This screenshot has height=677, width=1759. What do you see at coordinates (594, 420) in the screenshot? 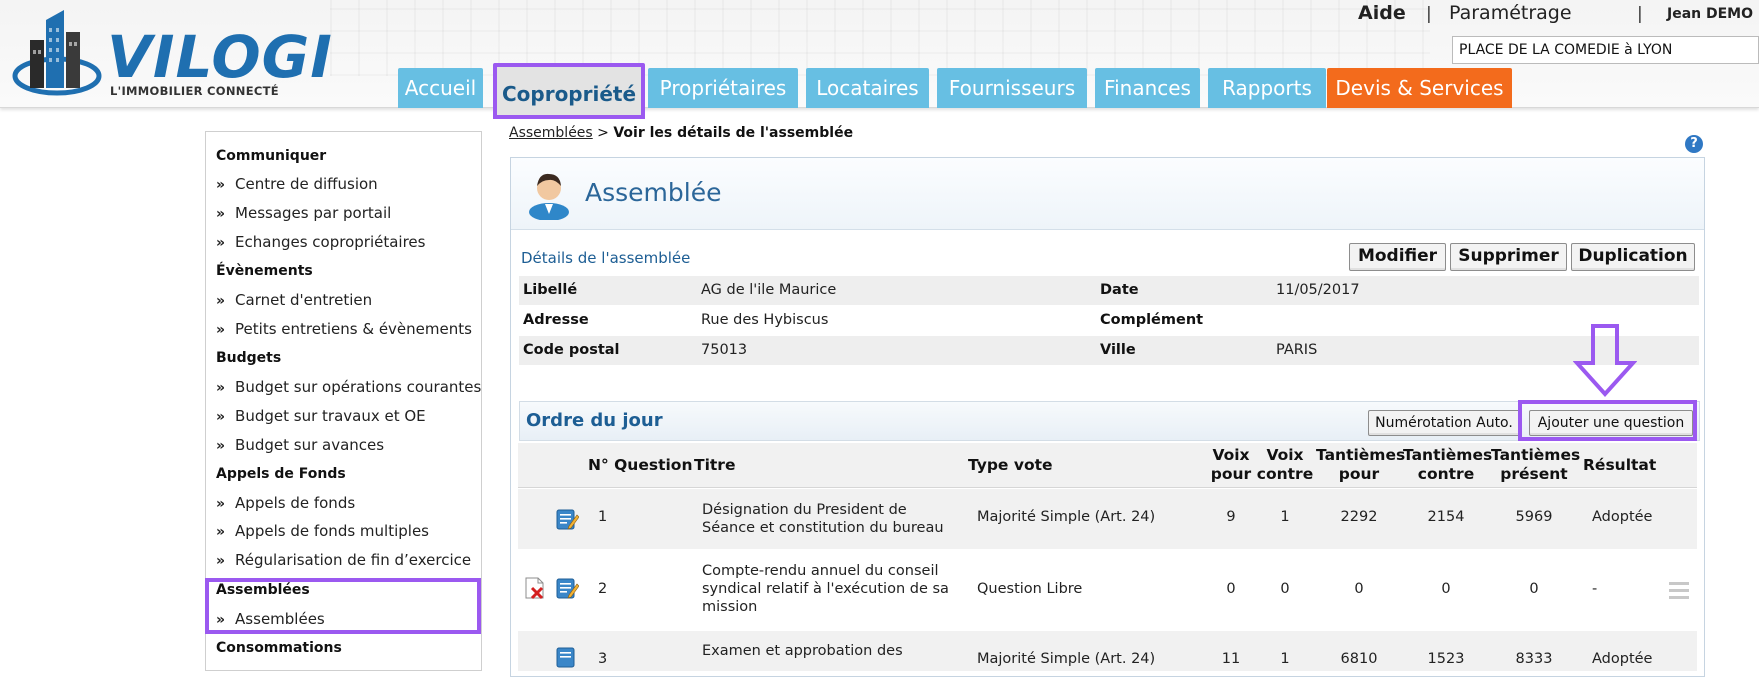
I see `agenda-title: Ordre du jour` at bounding box center [594, 420].